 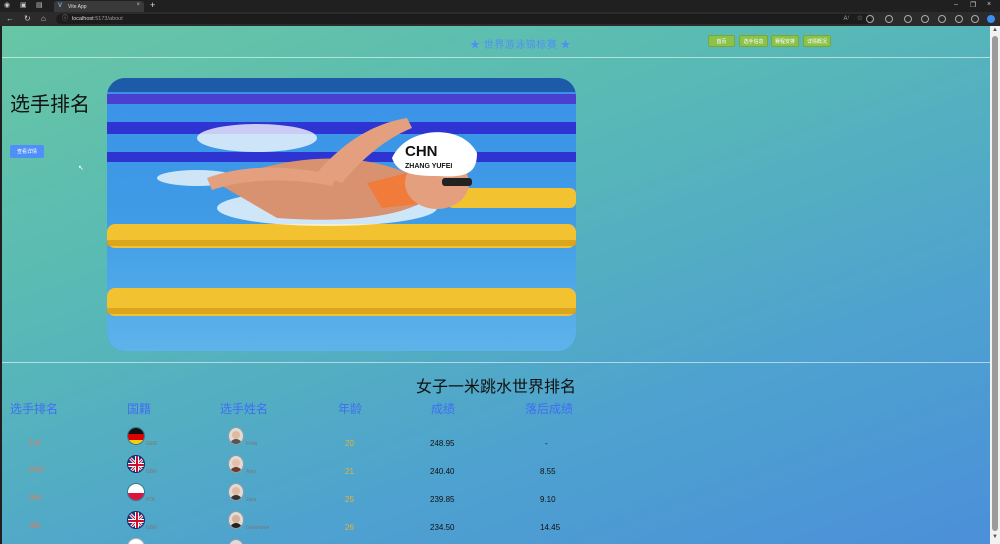 What do you see at coordinates (817, 41) in the screenshot?
I see `nav-button-details: 详情概况` at bounding box center [817, 41].